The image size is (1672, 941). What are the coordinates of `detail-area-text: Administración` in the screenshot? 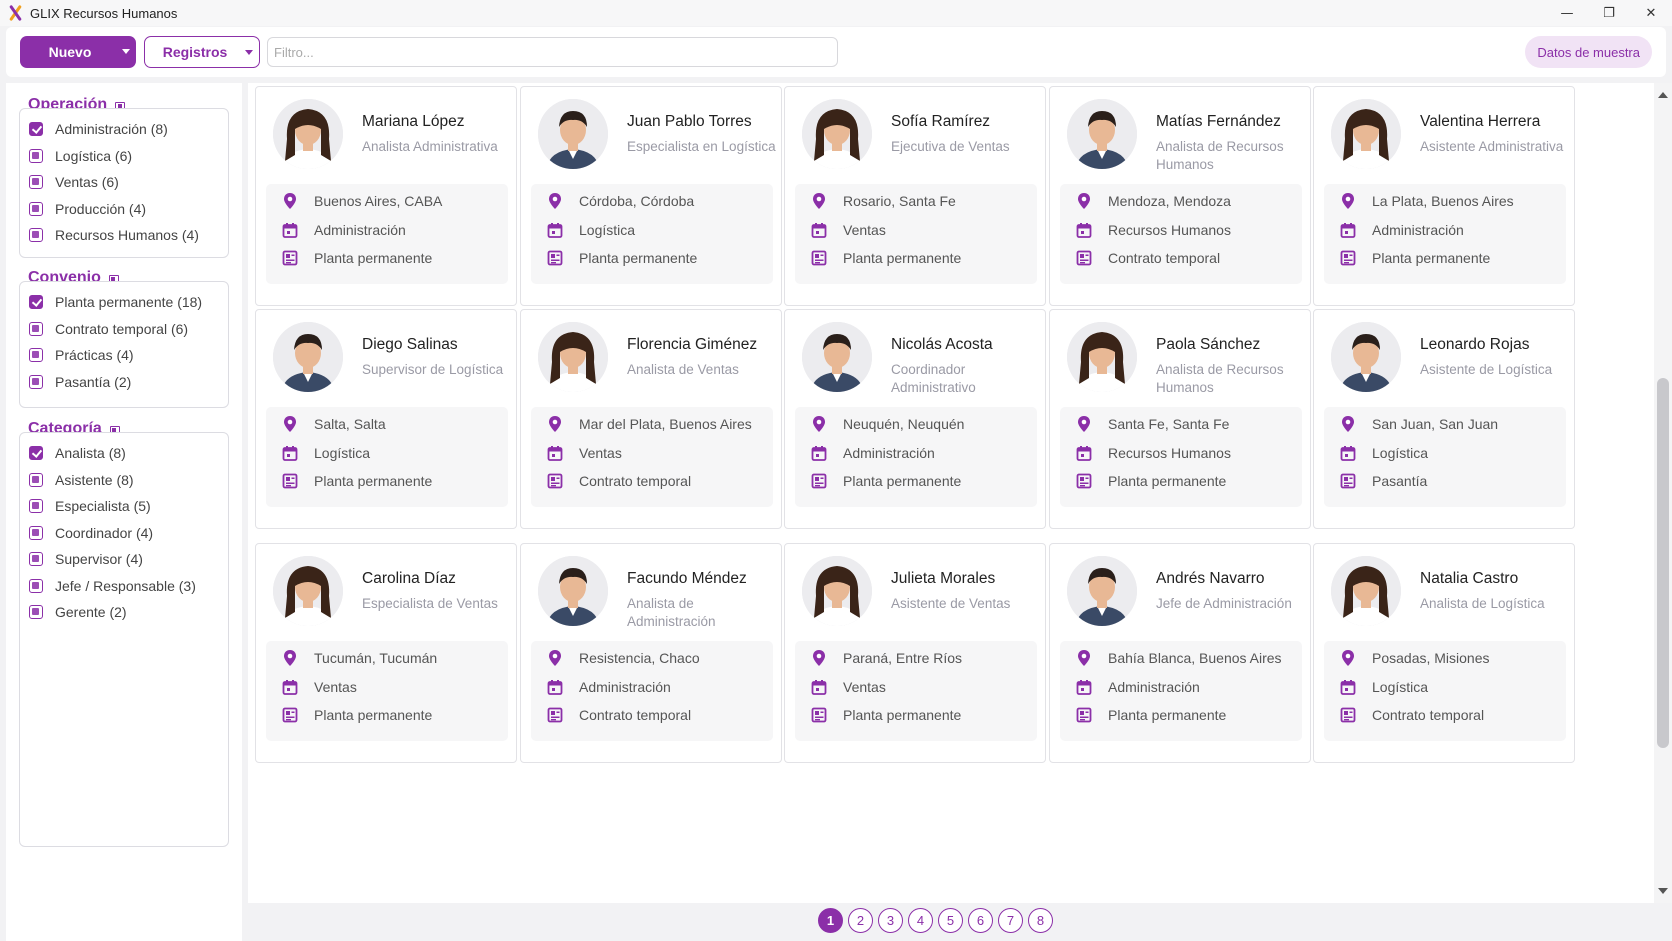 It's located at (1154, 687).